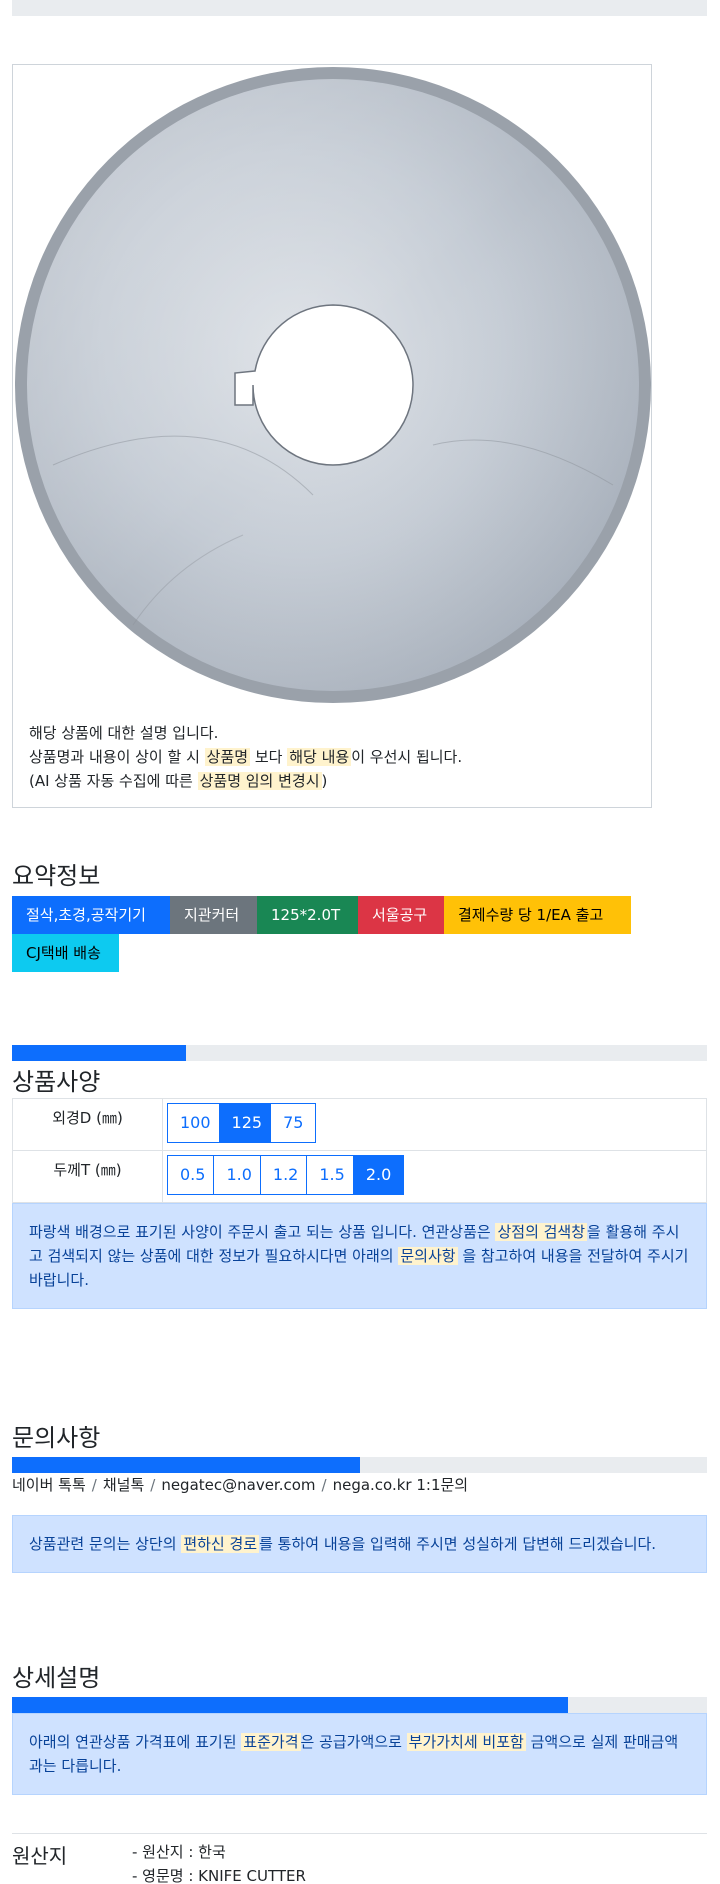  What do you see at coordinates (466, 1742) in the screenshot?
I see `highlight-vat: 부가가치세 비포함` at bounding box center [466, 1742].